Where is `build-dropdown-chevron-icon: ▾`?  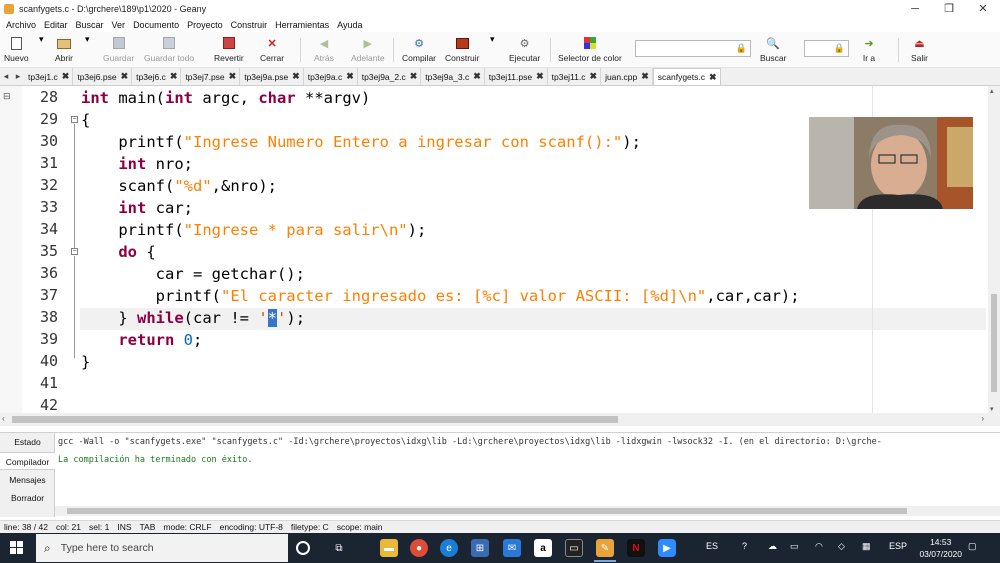 build-dropdown-chevron-icon: ▾ is located at coordinates (492, 50).